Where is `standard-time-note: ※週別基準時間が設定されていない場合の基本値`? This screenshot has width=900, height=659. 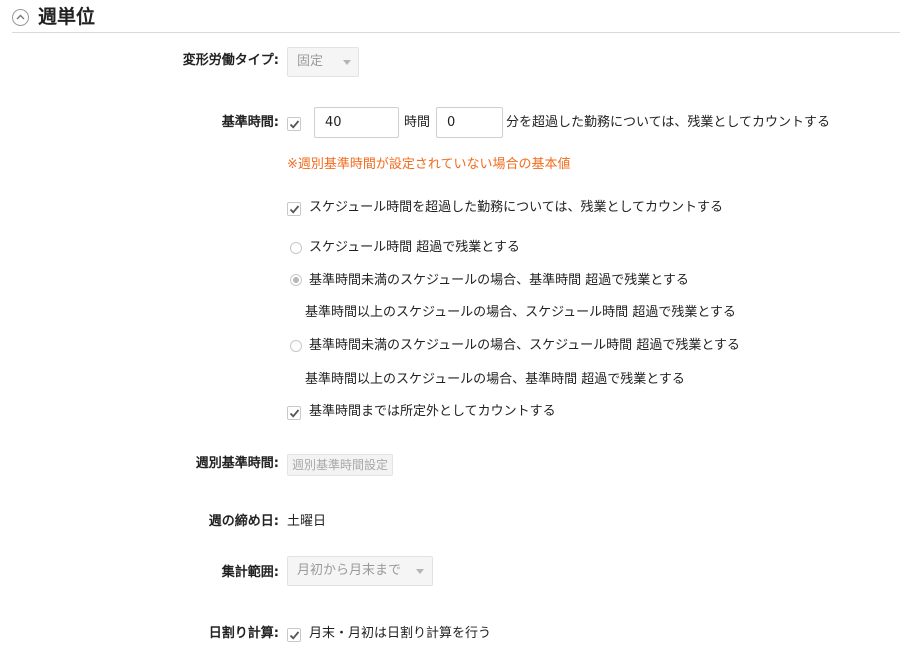
standard-time-note: ※週別基準時間が設定されていない場合の基本値 is located at coordinates (429, 164).